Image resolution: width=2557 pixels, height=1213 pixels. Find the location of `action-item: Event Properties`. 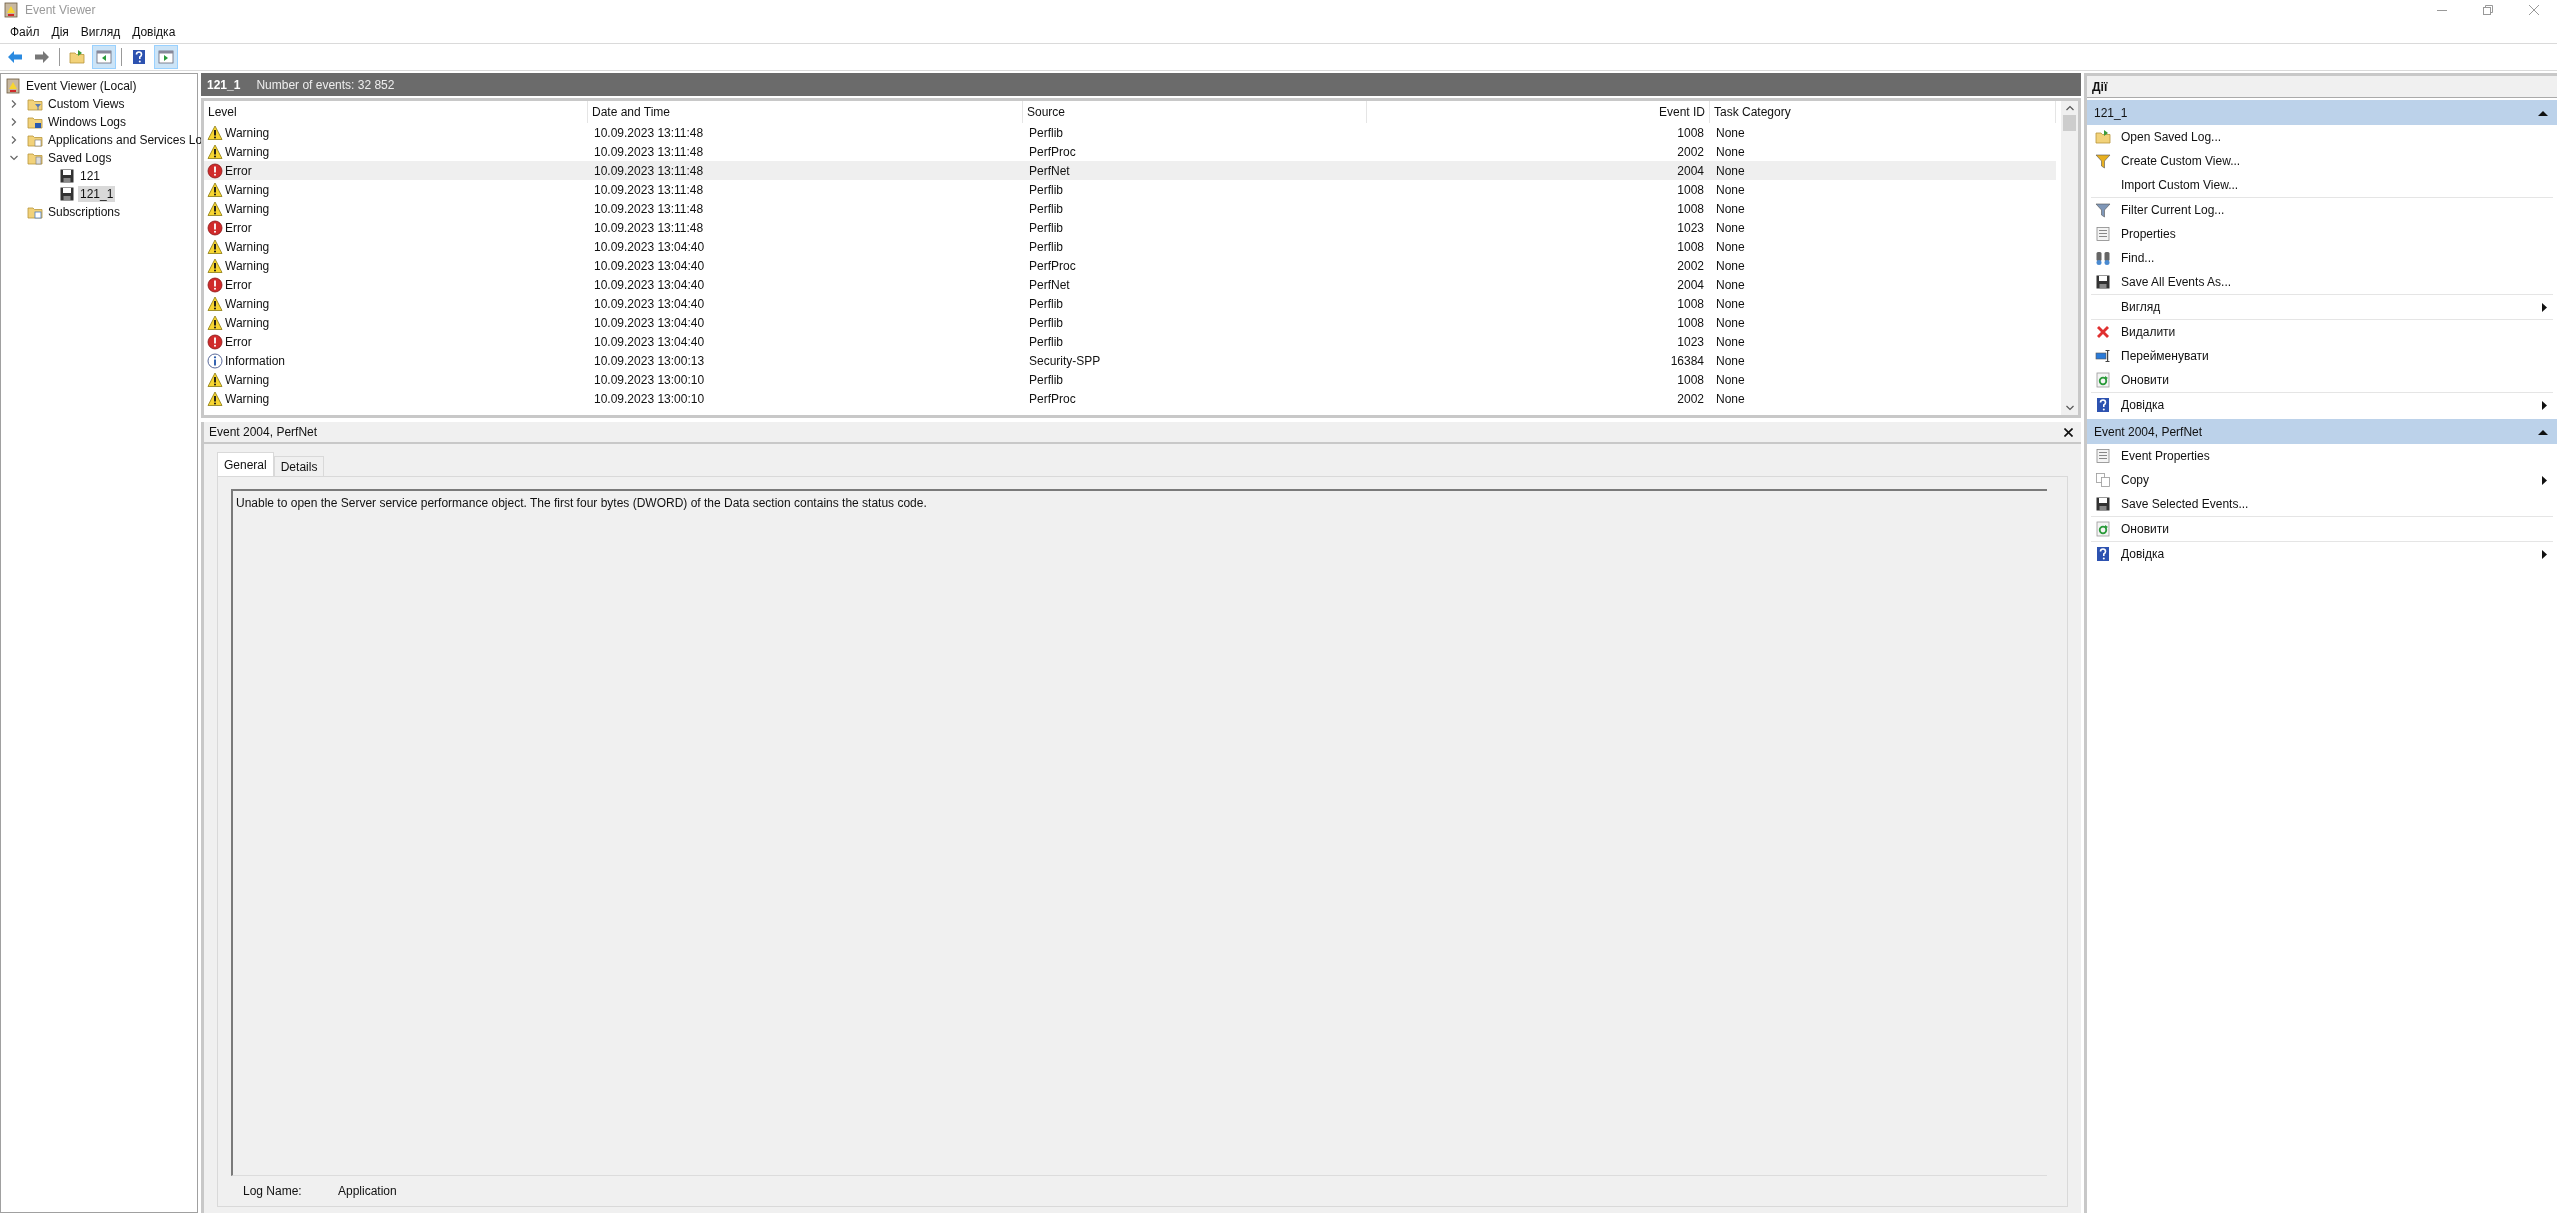

action-item: Event Properties is located at coordinates (2165, 456).